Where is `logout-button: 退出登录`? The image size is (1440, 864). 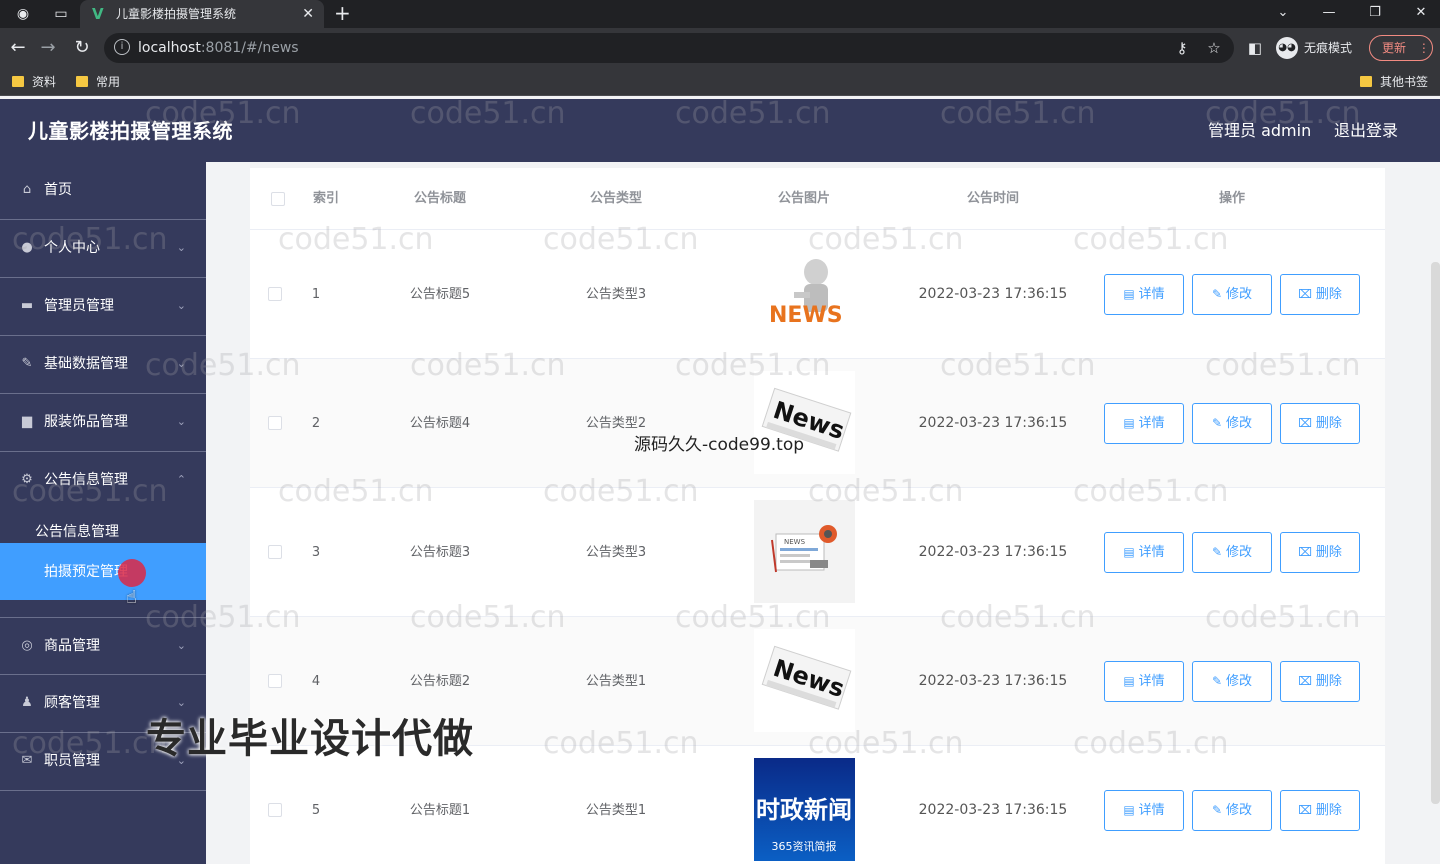 logout-button: 退出登录 is located at coordinates (1366, 130).